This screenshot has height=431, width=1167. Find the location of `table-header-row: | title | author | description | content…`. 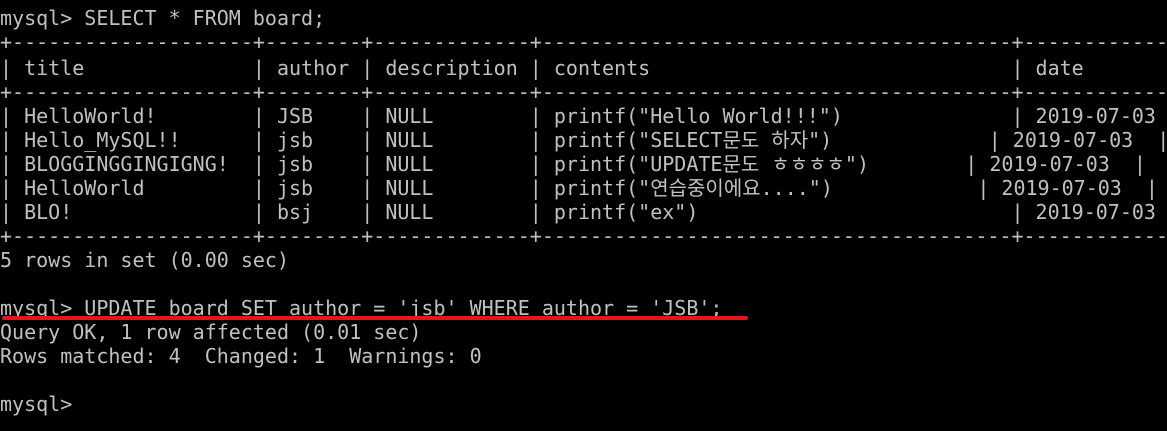

table-header-row: | title | author | description | content… is located at coordinates (583, 68).